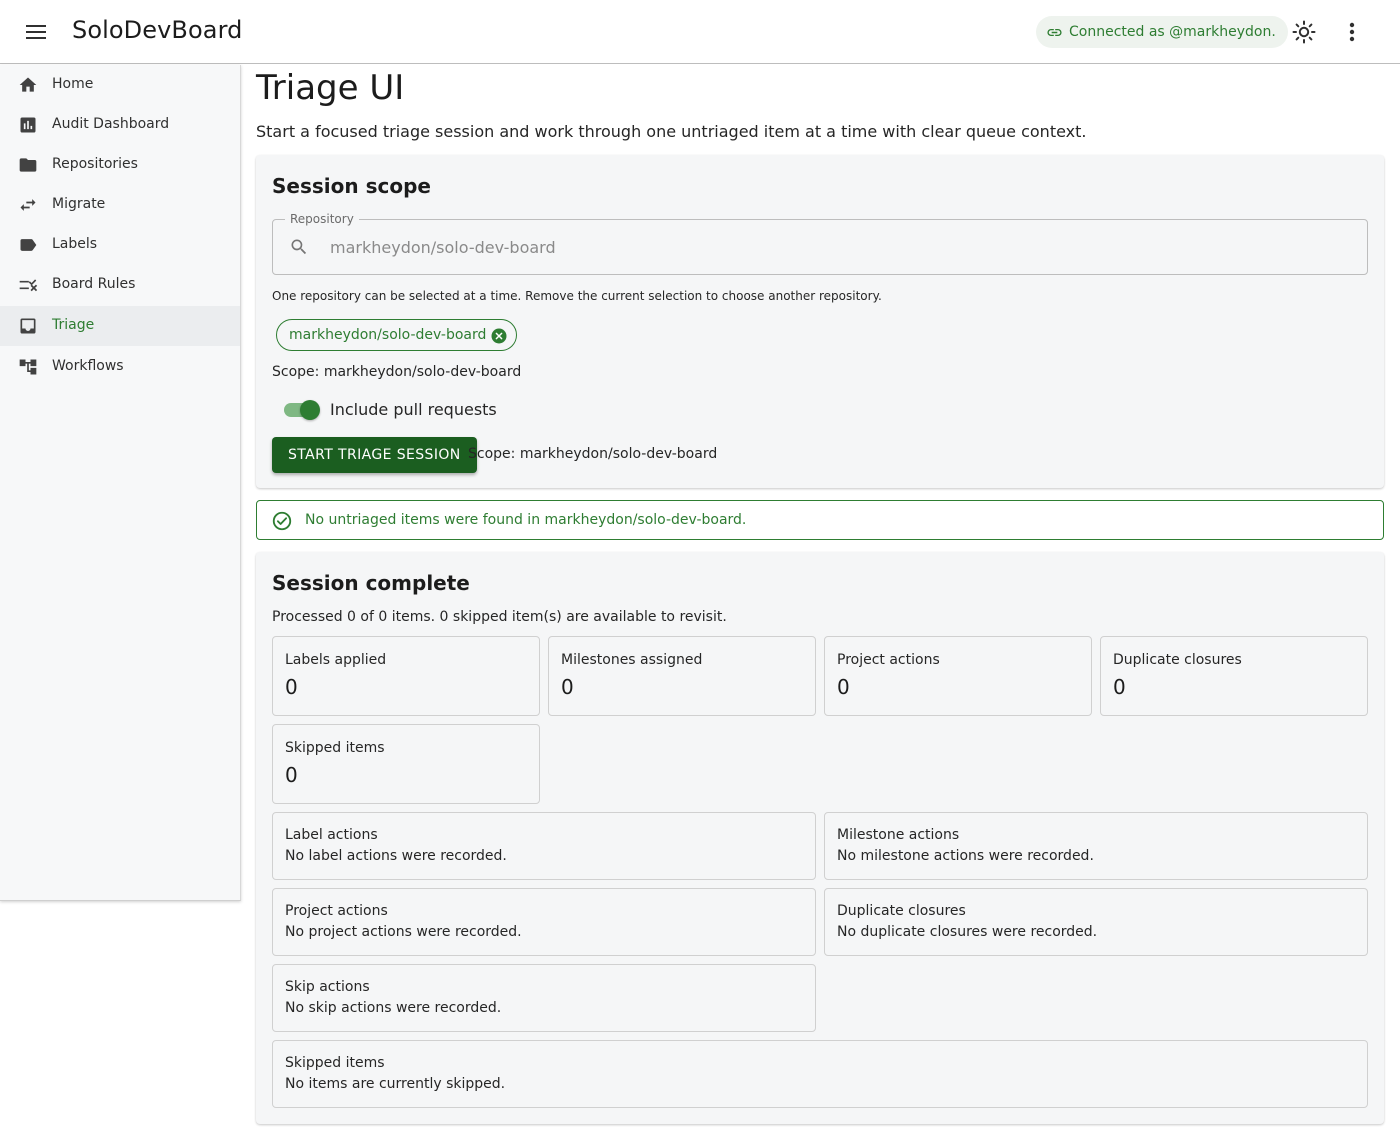  I want to click on include-pull-requests-label: Include pull requests, so click(413, 409).